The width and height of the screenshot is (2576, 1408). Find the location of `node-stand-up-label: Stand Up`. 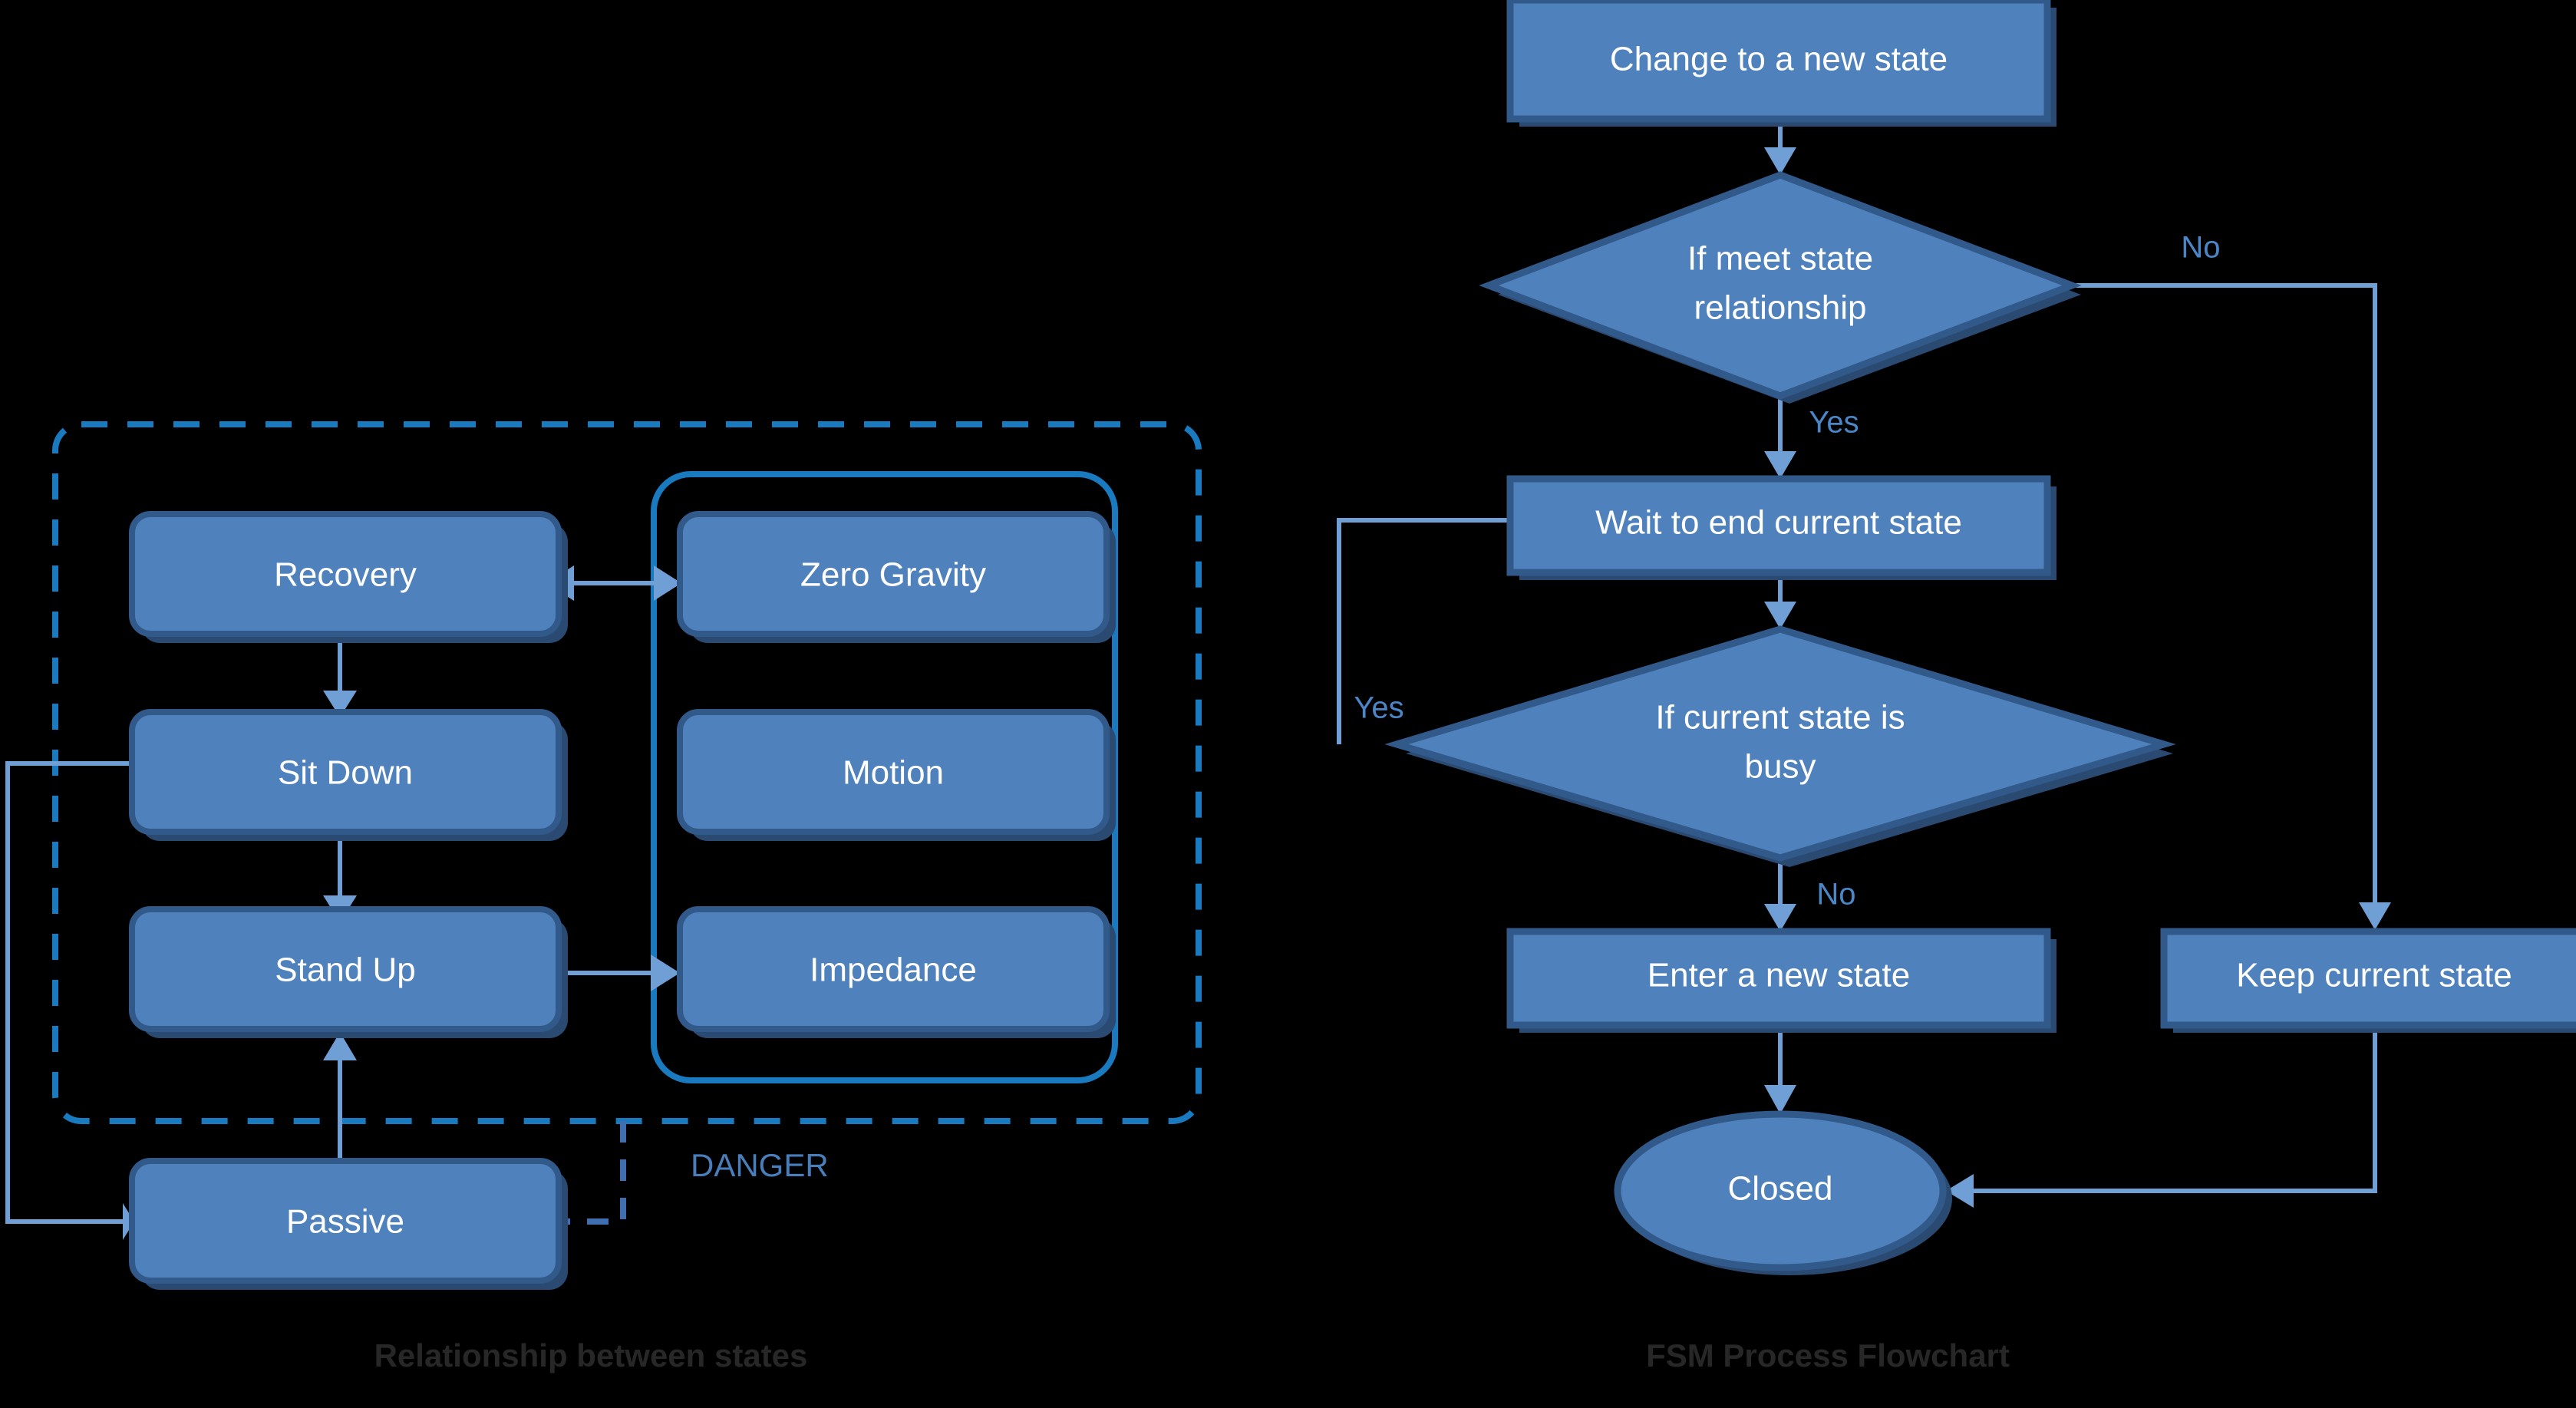

node-stand-up-label: Stand Up is located at coordinates (345, 970).